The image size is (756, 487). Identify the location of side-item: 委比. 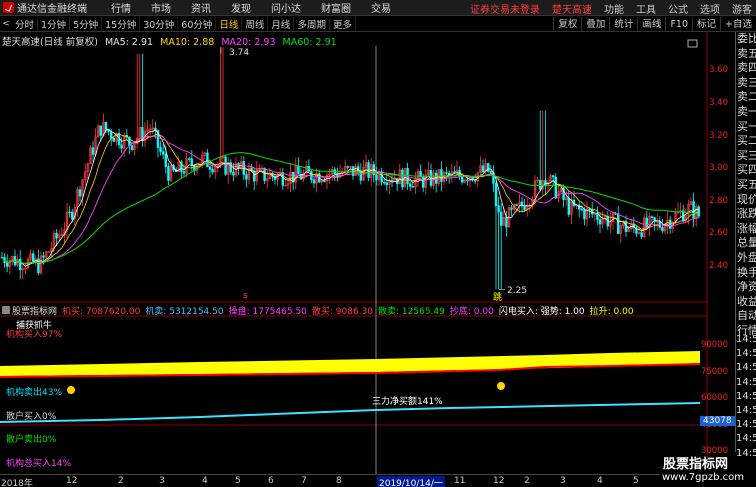
(746, 39).